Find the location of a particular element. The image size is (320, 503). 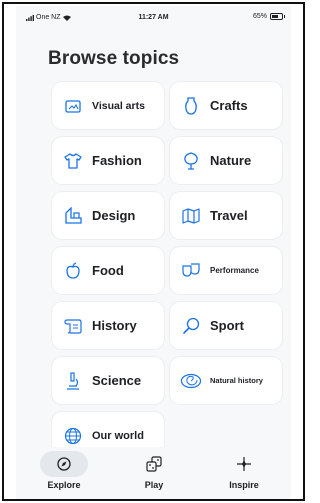

status-right: 65% is located at coordinates (268, 16).